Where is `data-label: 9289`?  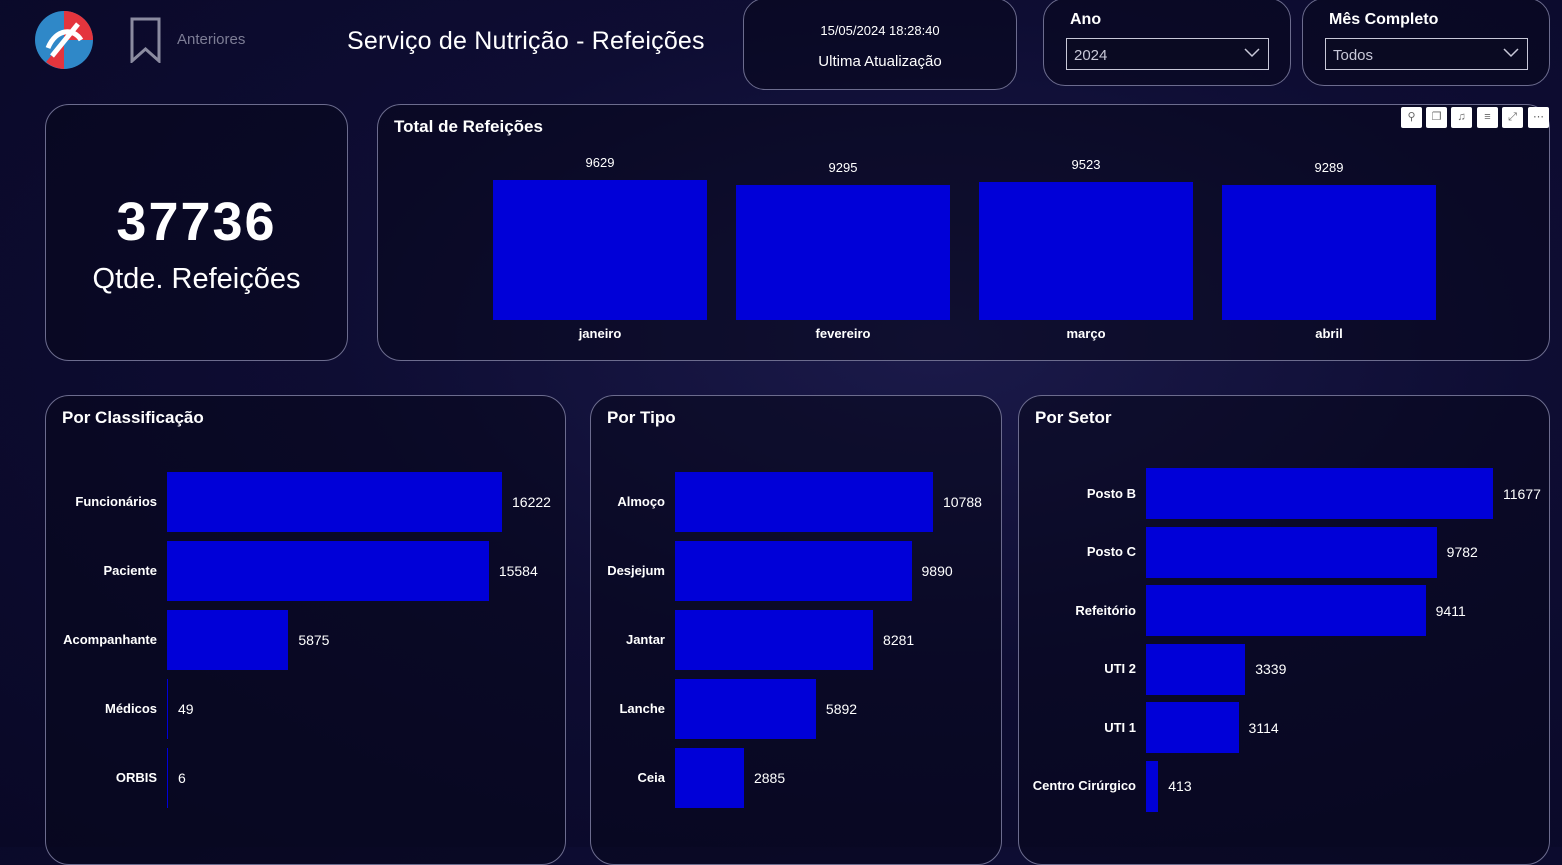
data-label: 9289 is located at coordinates (1329, 167).